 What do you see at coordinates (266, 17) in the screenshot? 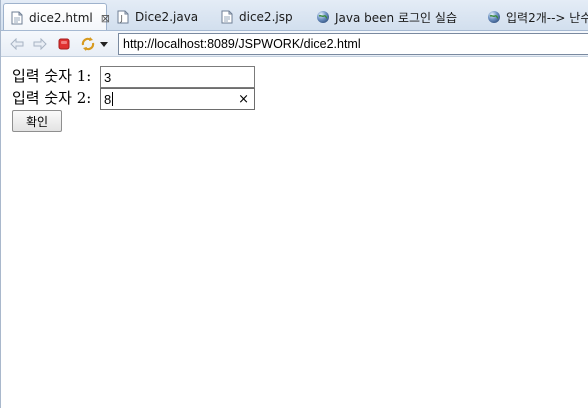
I see `tab-label: dice2.jsp` at bounding box center [266, 17].